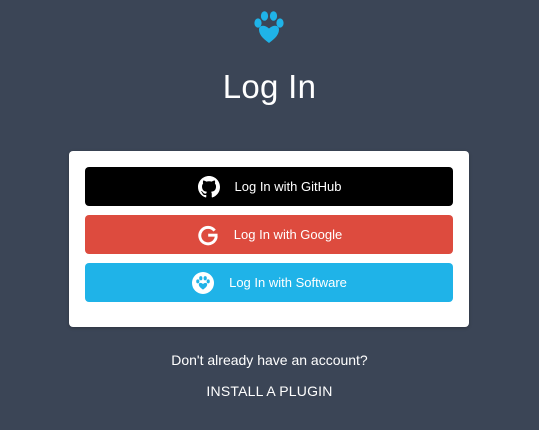  I want to click on login-google-button: Log In with Google, so click(269, 234).